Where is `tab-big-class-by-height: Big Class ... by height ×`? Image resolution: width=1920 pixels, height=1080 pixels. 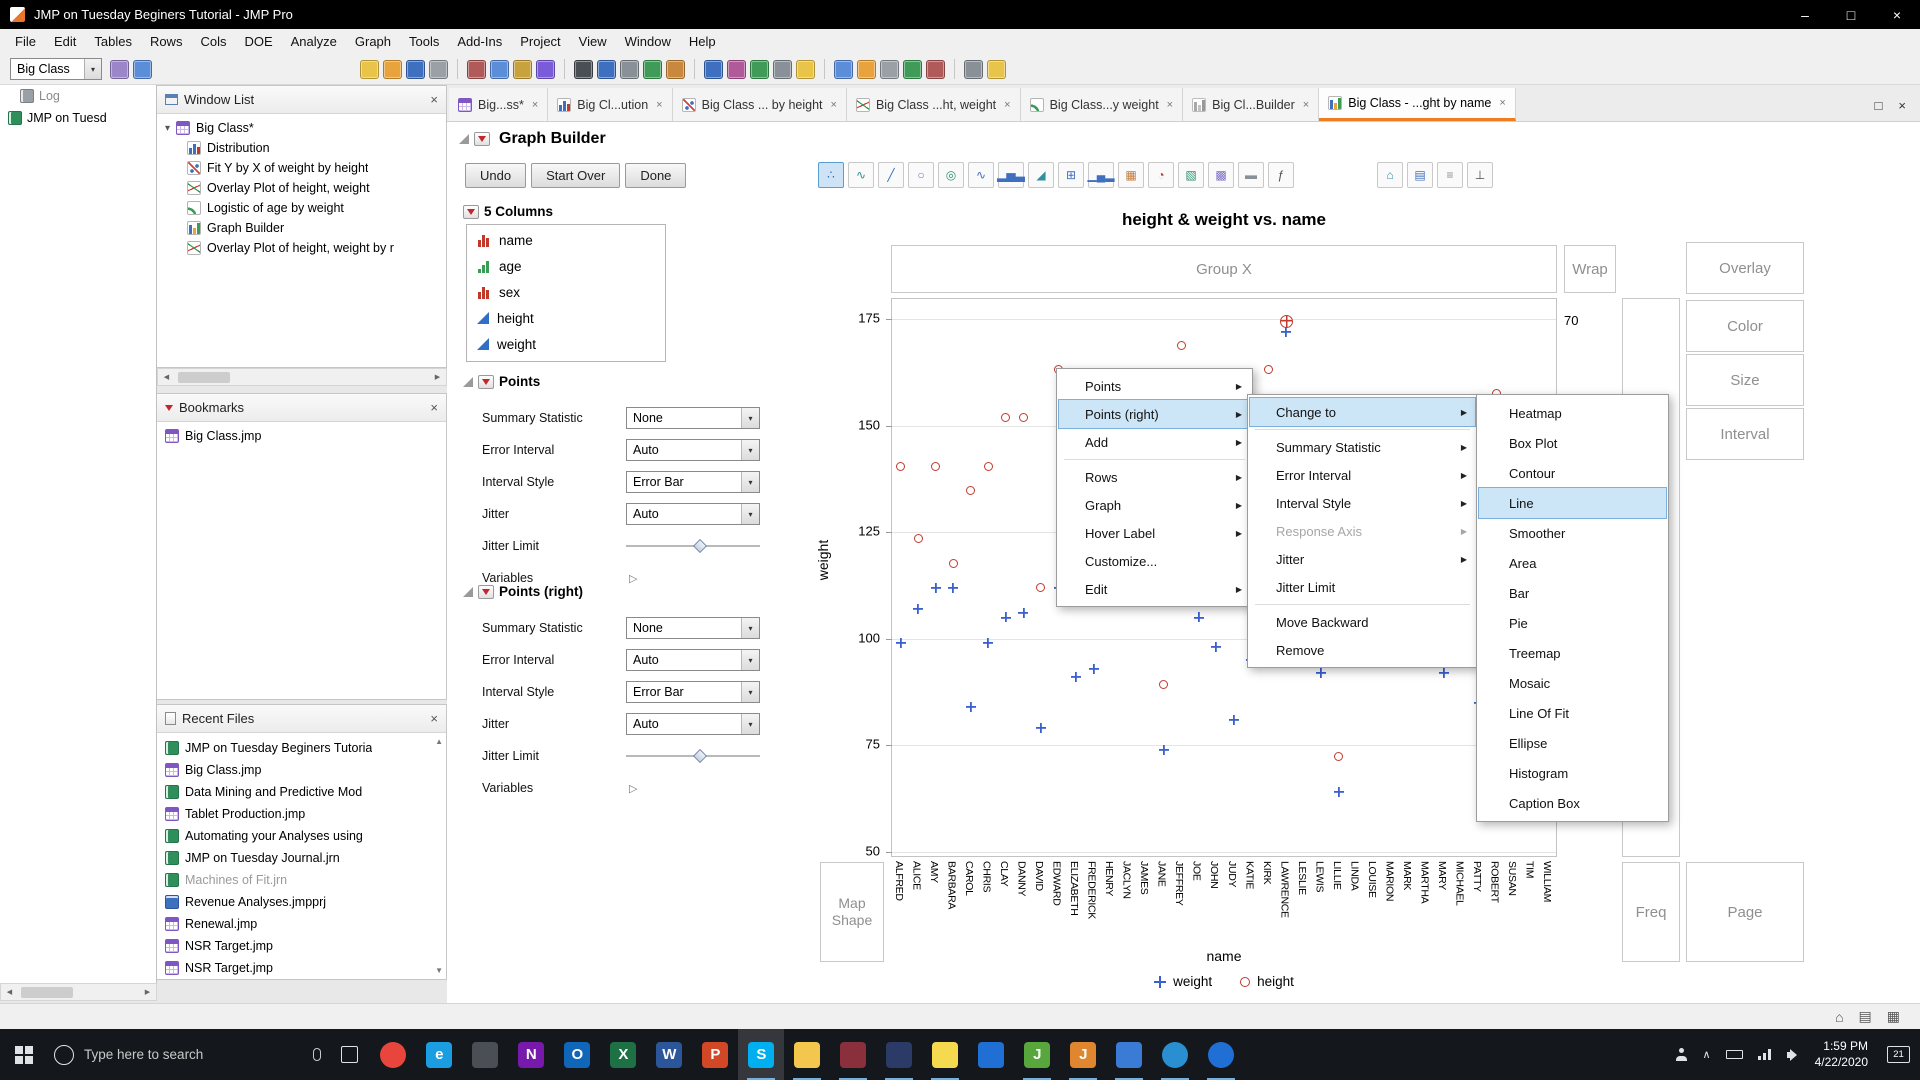
tab-big-class-by-height: Big Class ... by height × is located at coordinates (759, 104).